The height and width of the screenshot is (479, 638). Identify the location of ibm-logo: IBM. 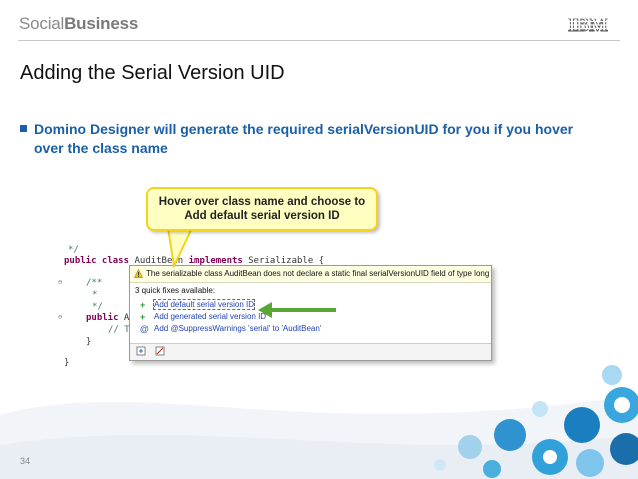
(588, 24).